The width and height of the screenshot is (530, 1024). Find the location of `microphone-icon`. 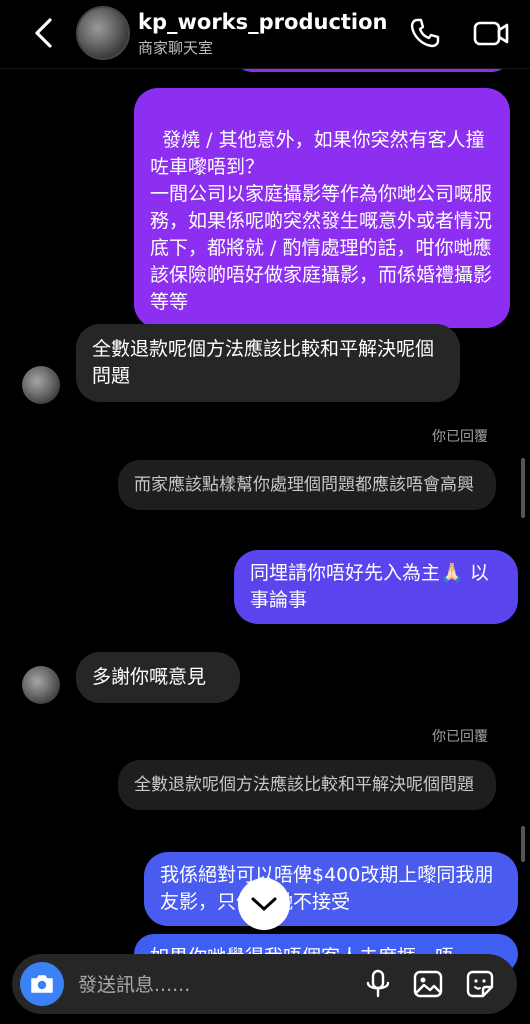

microphone-icon is located at coordinates (378, 983).